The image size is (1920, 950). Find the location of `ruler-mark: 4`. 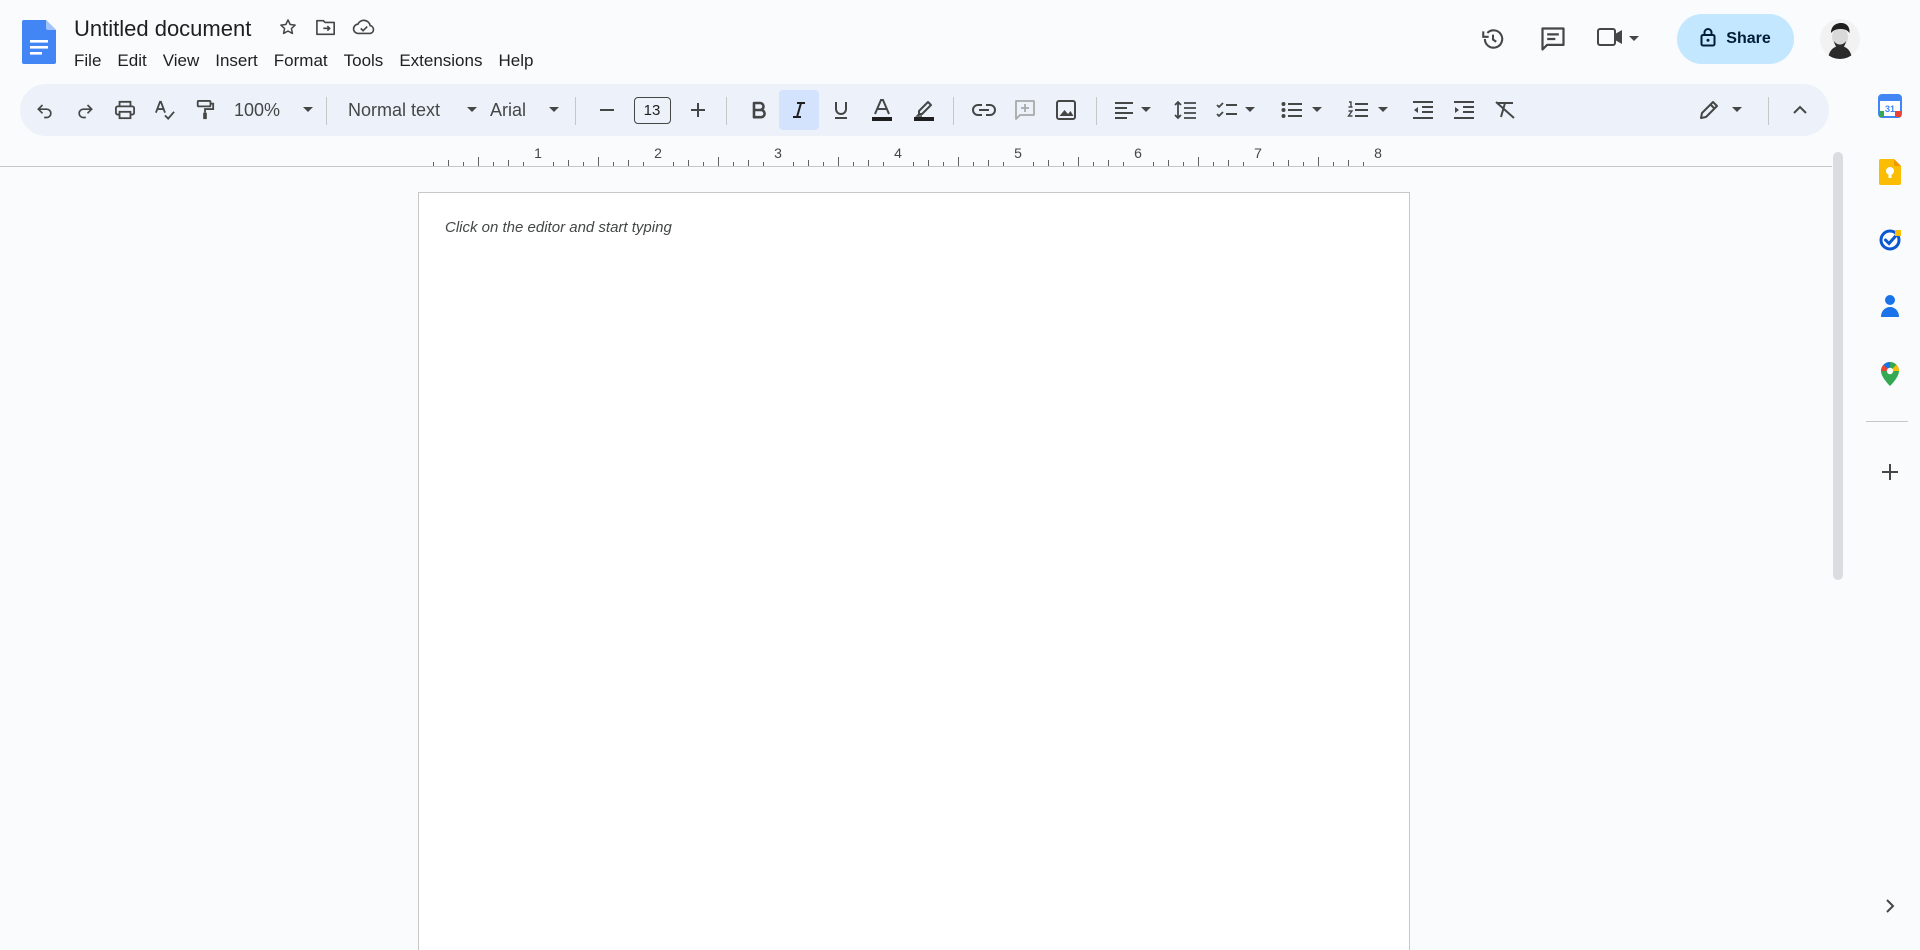

ruler-mark: 4 is located at coordinates (898, 153).